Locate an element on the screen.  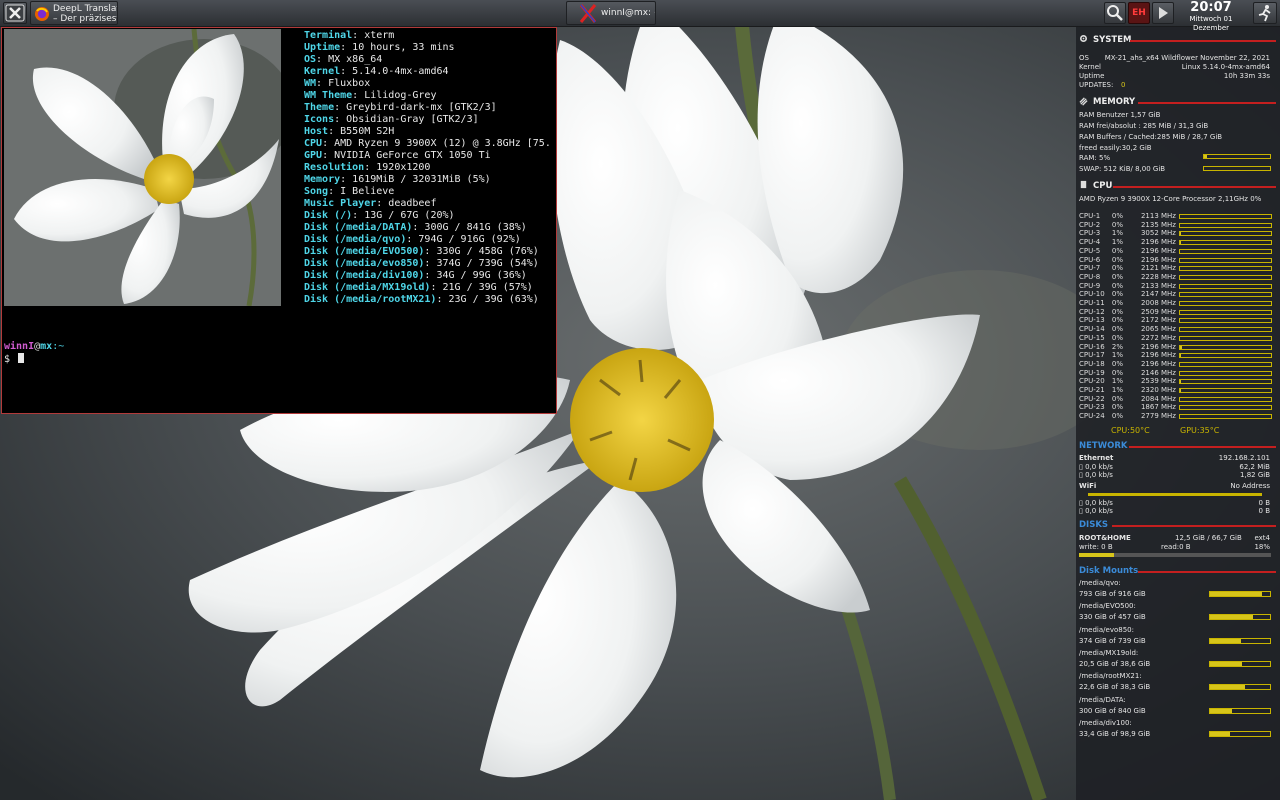
download-icon: ▯ is located at coordinates (1081, 503).